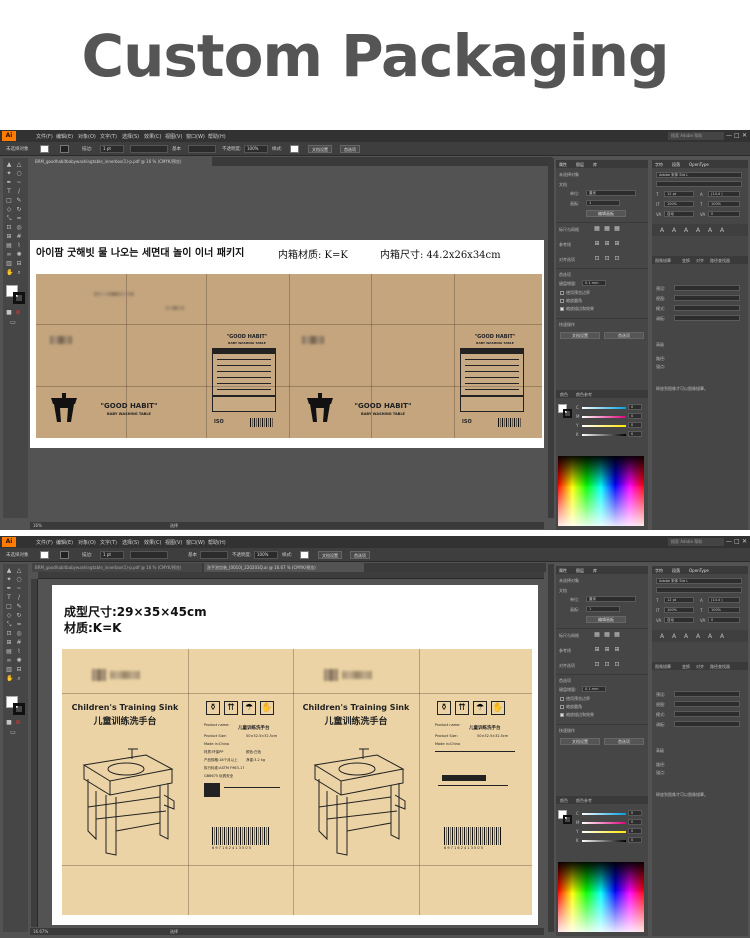 The width and height of the screenshot is (750, 938). I want to click on snap-point-icon: ⊡, so click(597, 259).